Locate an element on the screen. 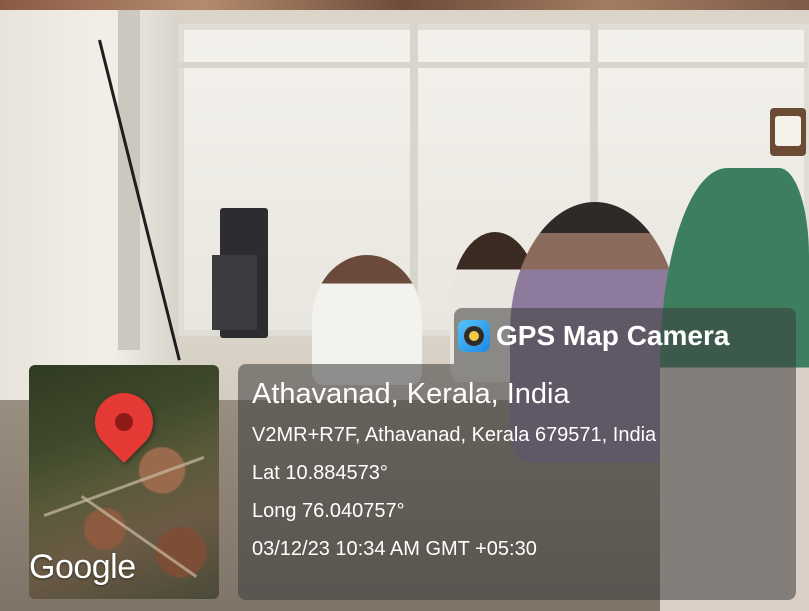 The image size is (809, 611). app-badge: GPS Map Camera is located at coordinates (625, 336).